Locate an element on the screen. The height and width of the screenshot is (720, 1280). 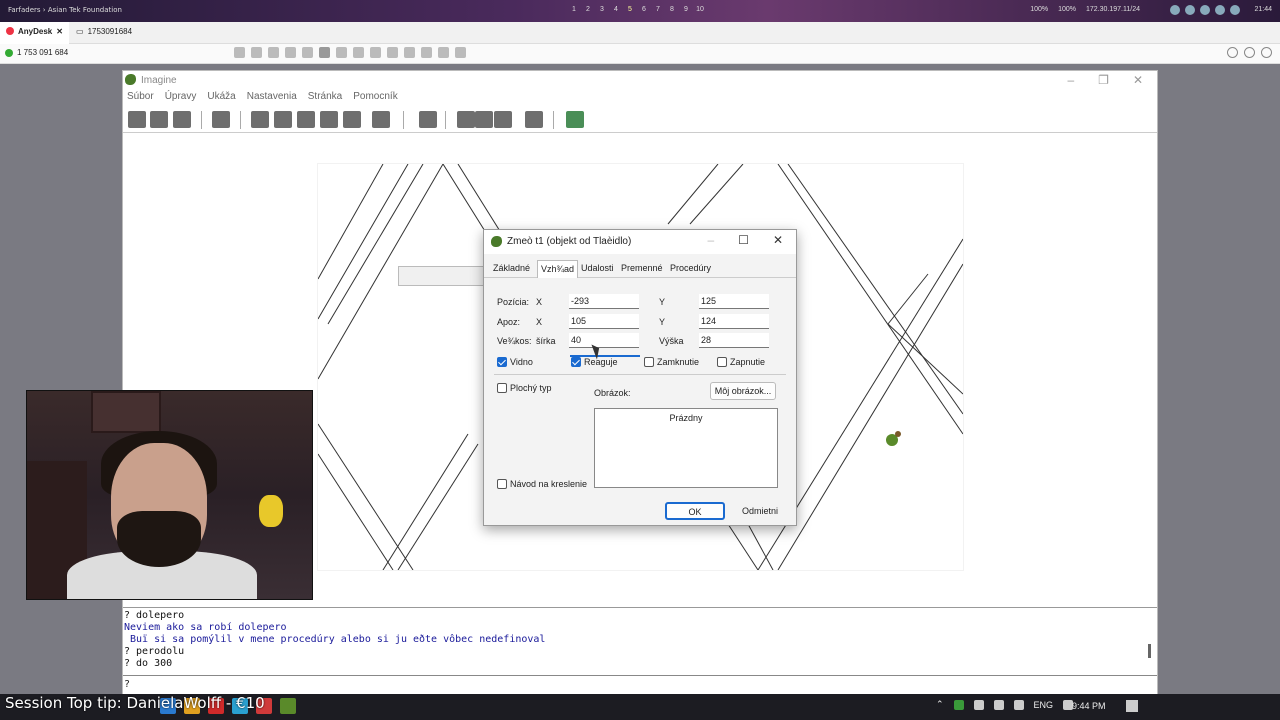
open-icon is located at coordinates (137, 119).